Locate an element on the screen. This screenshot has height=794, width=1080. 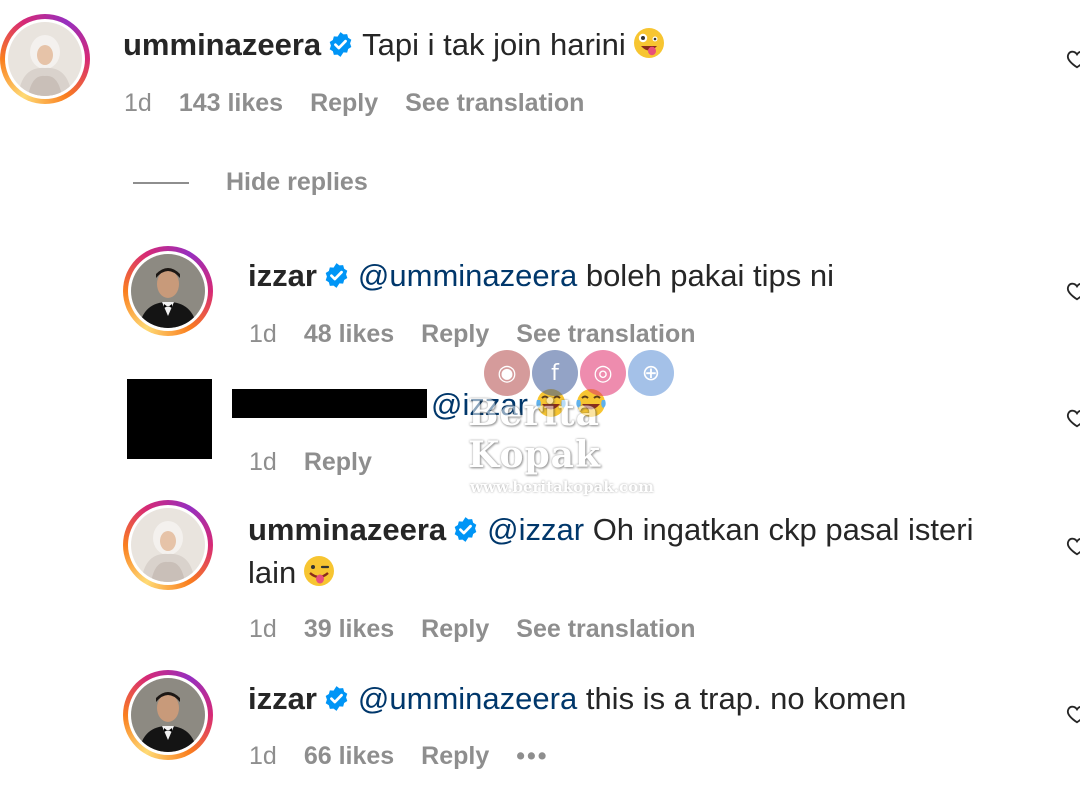
zany-face-emoji-icon is located at coordinates (648, 43).